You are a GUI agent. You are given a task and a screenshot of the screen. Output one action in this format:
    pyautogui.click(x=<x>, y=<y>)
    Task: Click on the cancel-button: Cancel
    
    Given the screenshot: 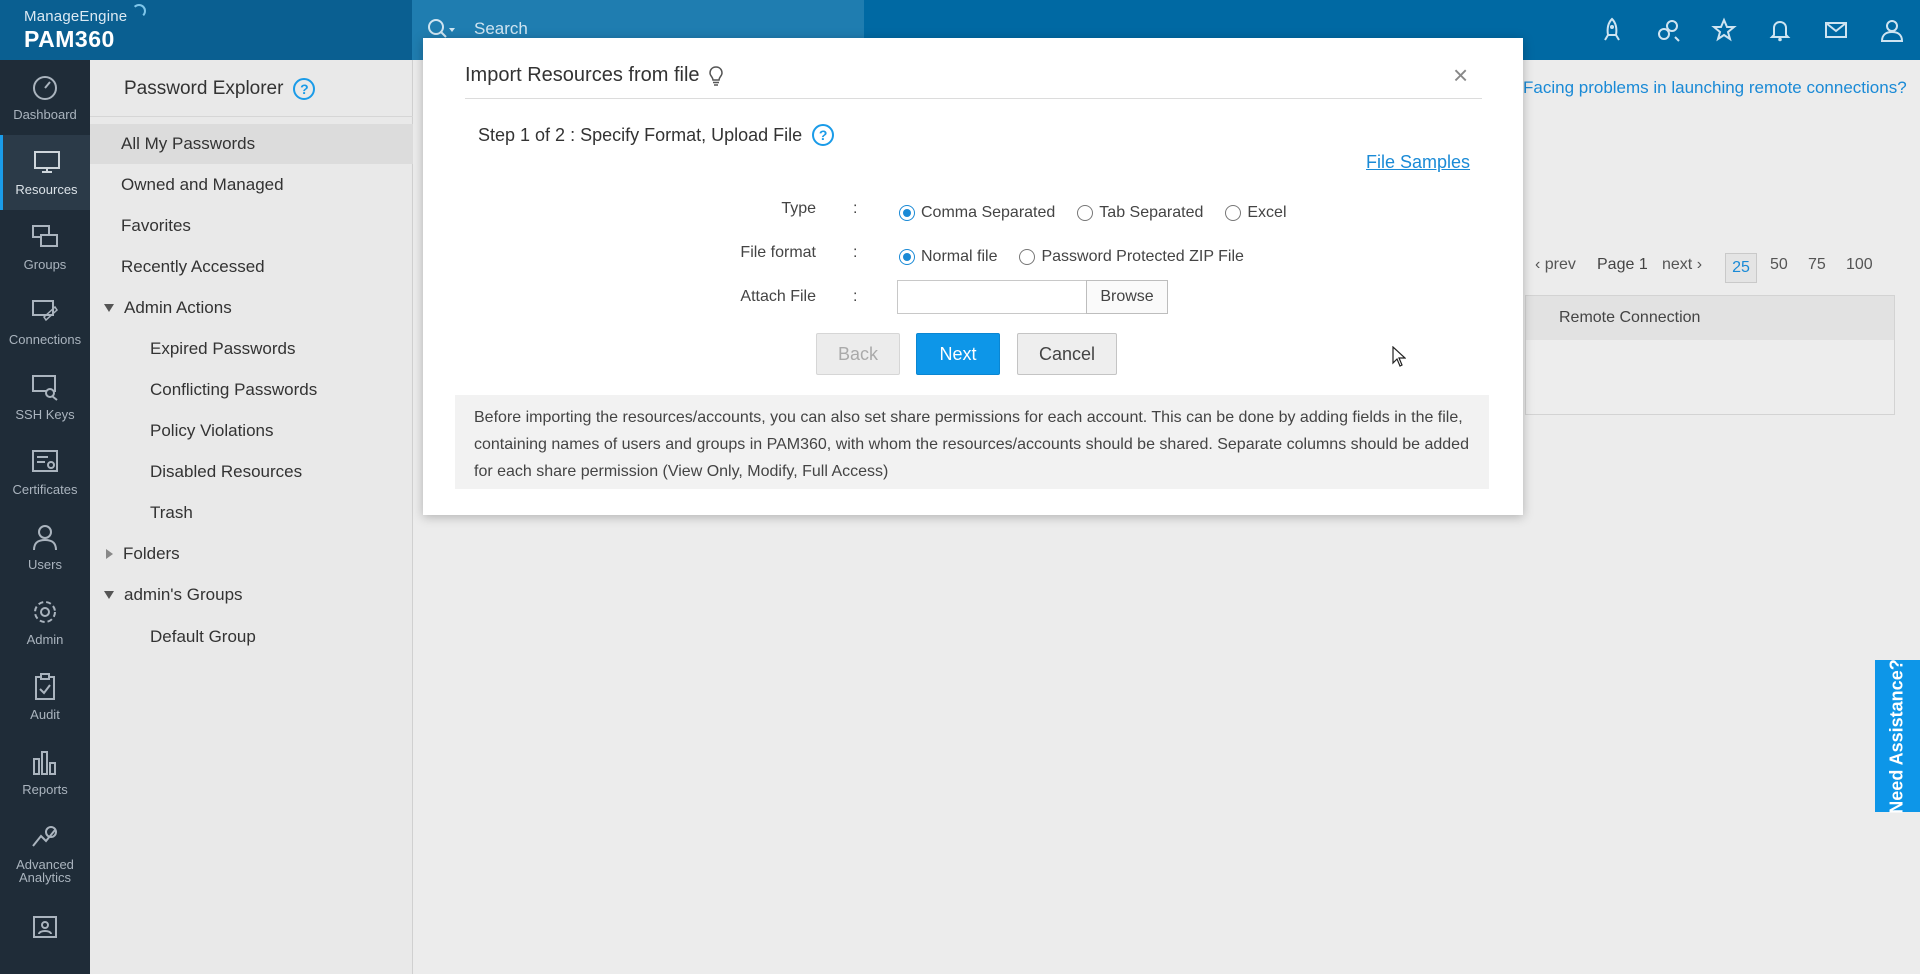 What is the action you would take?
    pyautogui.click(x=1067, y=354)
    